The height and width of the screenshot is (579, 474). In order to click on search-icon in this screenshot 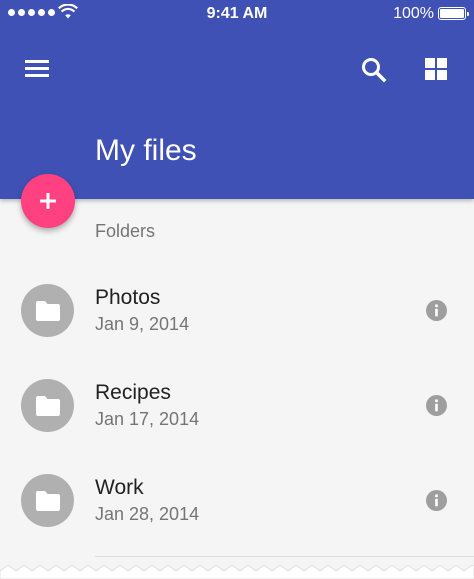, I will do `click(374, 70)`.